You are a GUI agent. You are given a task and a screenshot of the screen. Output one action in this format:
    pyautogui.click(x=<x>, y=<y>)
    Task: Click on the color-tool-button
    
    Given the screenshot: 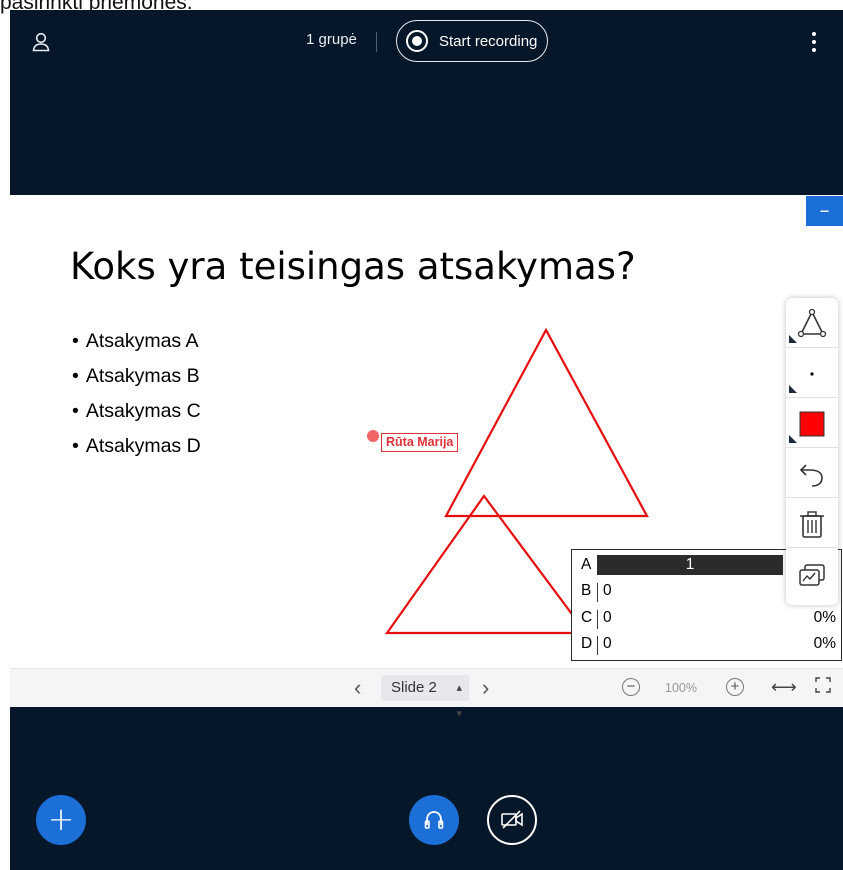 What is the action you would take?
    pyautogui.click(x=812, y=423)
    